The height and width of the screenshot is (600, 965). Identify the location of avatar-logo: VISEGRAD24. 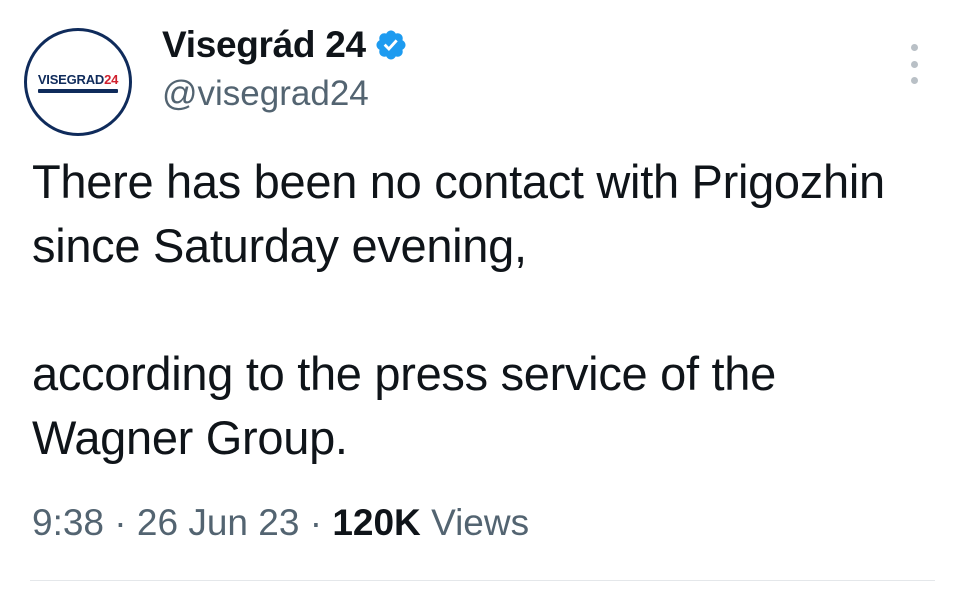
(78, 79).